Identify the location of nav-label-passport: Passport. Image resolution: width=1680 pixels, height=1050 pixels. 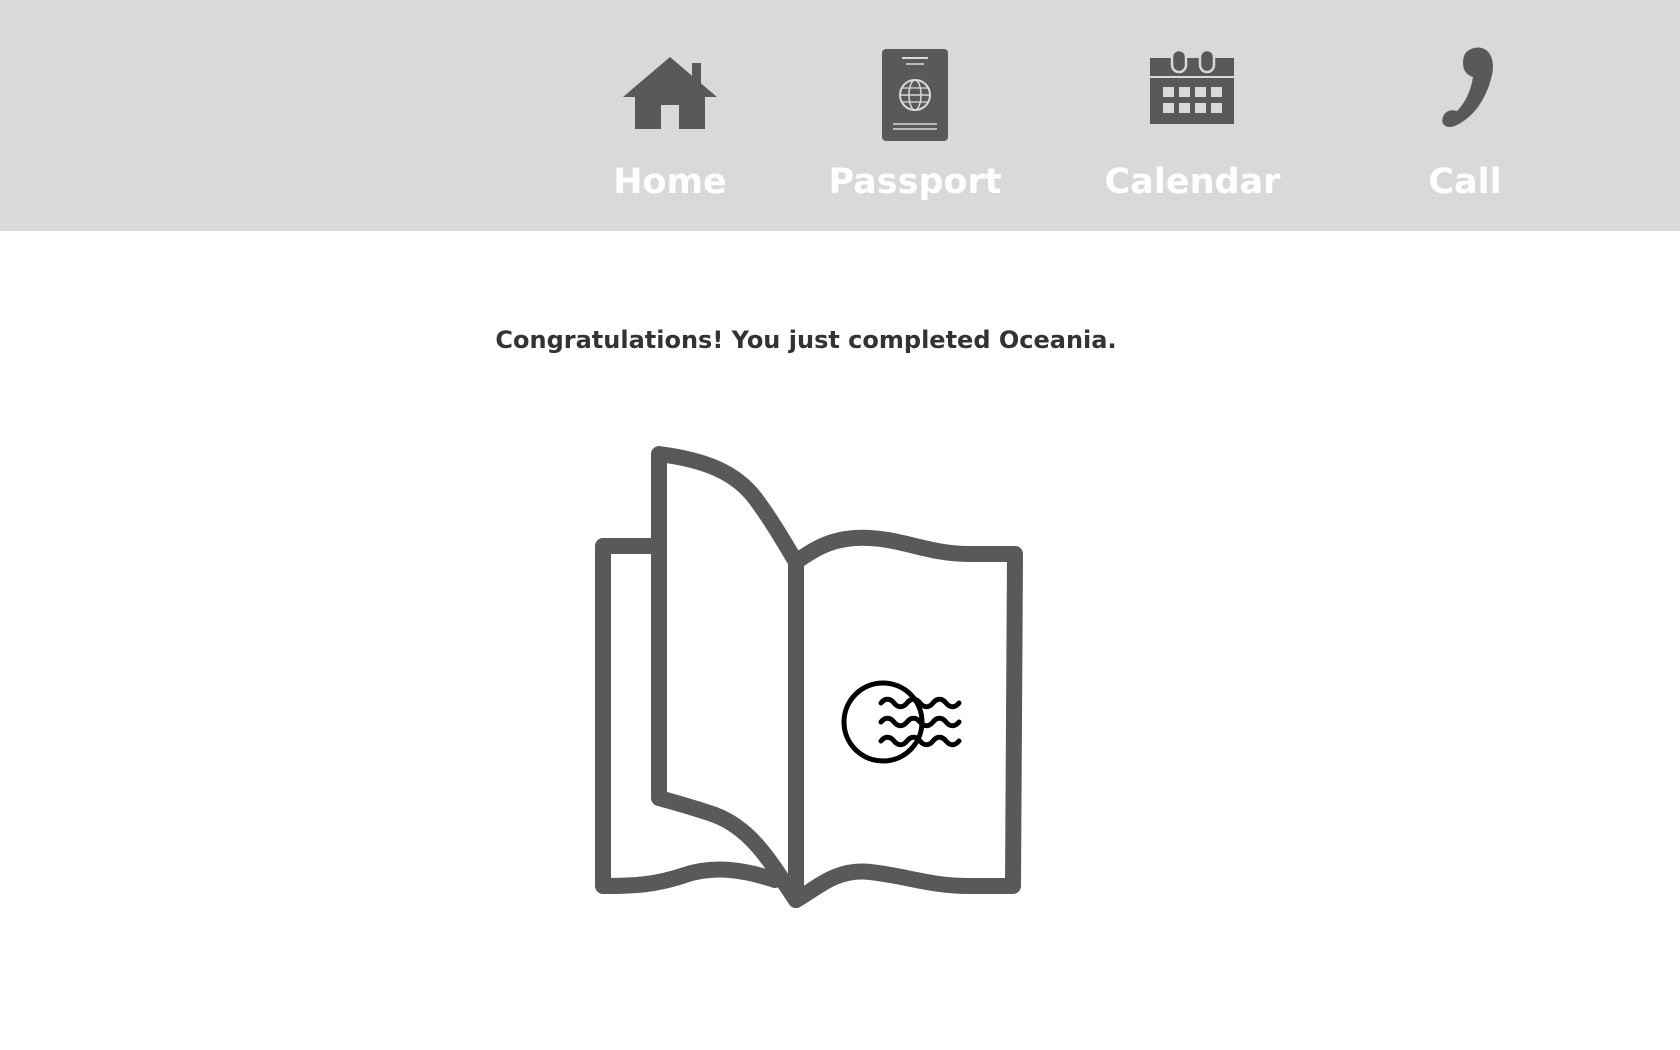
(915, 182).